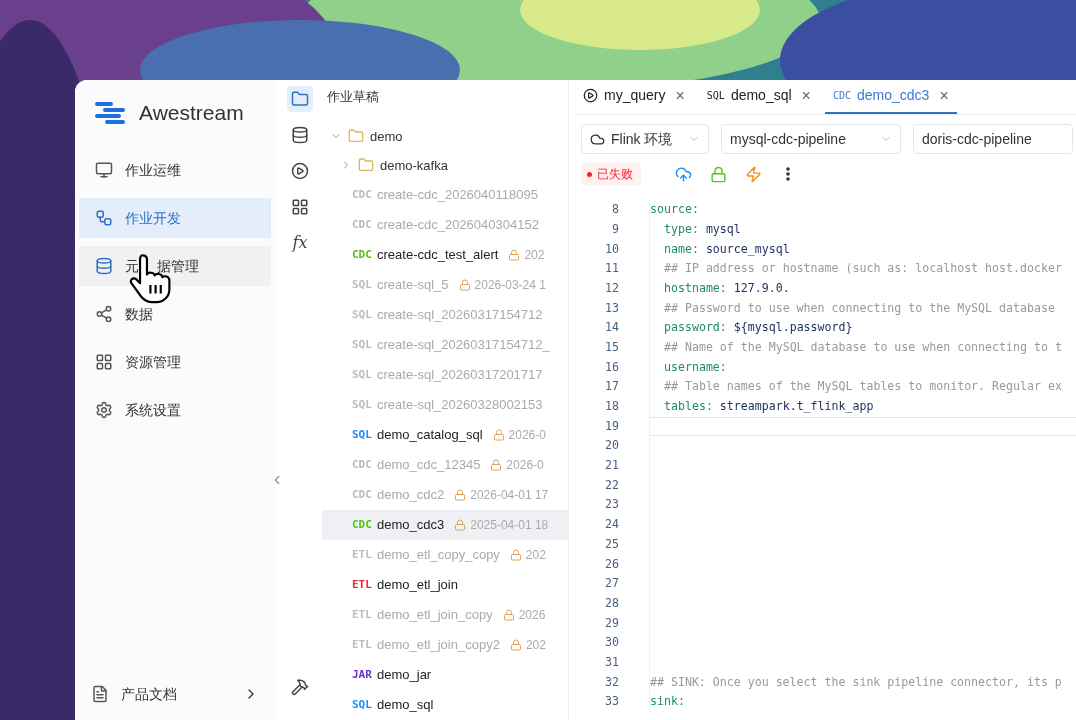 This screenshot has width=1076, height=720. I want to click on document-icon, so click(100, 694).